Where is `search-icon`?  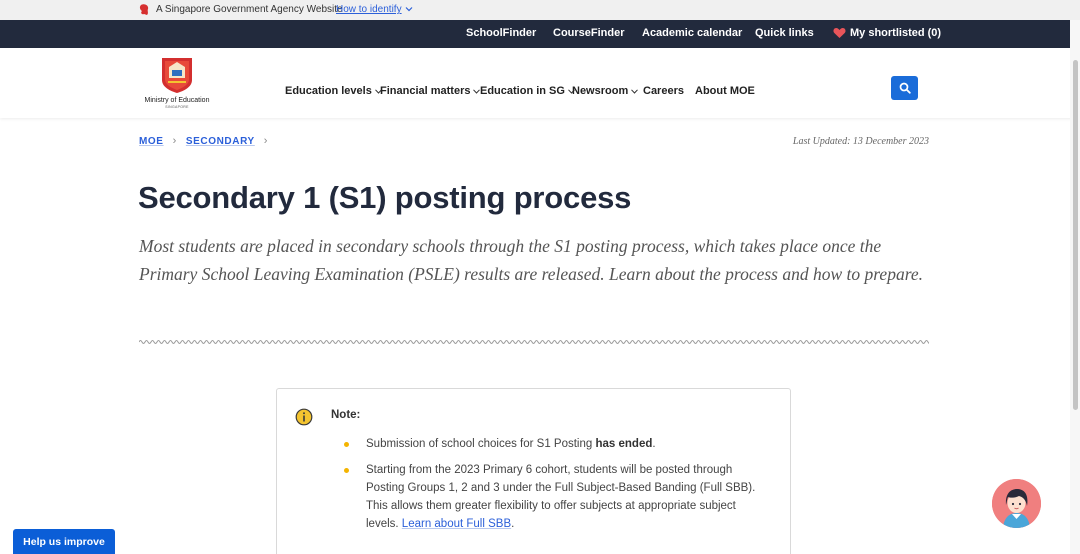 search-icon is located at coordinates (905, 88).